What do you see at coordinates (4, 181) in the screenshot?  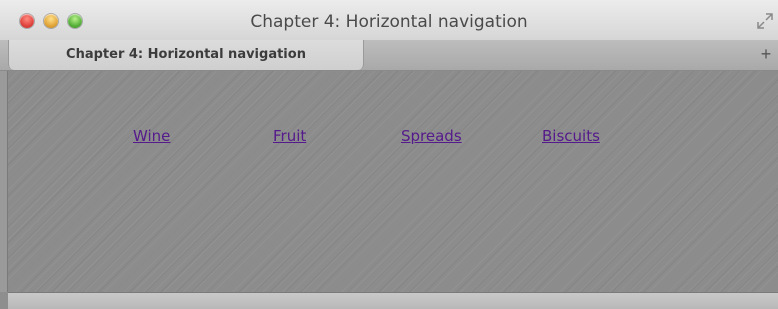 I see `sidebar-edge` at bounding box center [4, 181].